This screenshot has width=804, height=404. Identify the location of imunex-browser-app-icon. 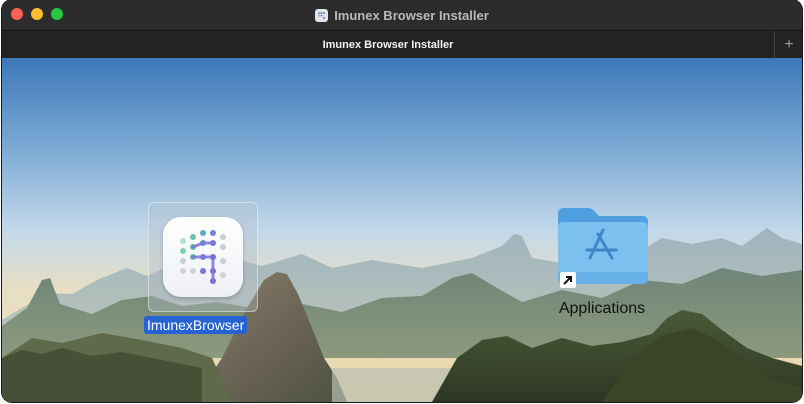
(203, 257).